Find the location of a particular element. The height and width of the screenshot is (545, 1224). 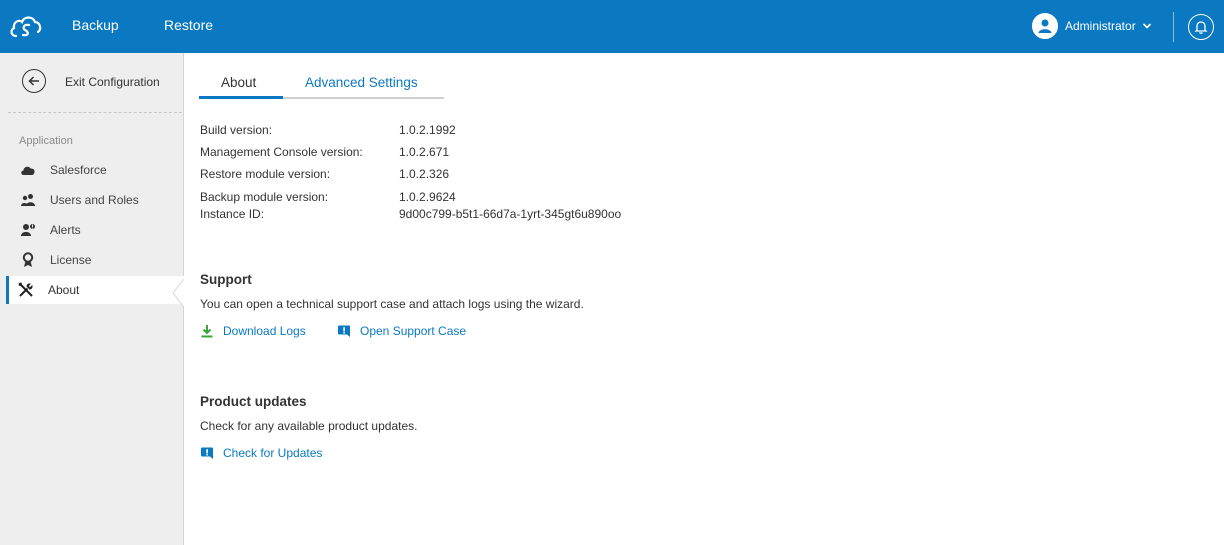

sidebar-item-alerts: Alerts is located at coordinates (95, 230).